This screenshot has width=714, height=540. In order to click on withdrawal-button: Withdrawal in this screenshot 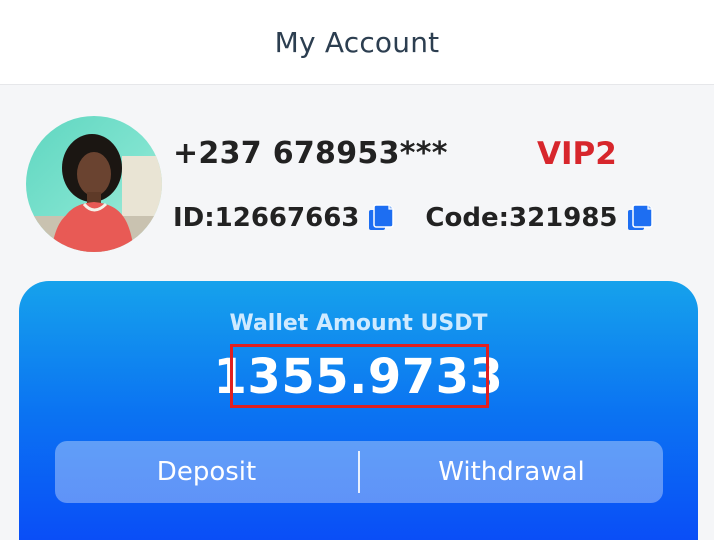, I will do `click(511, 472)`.